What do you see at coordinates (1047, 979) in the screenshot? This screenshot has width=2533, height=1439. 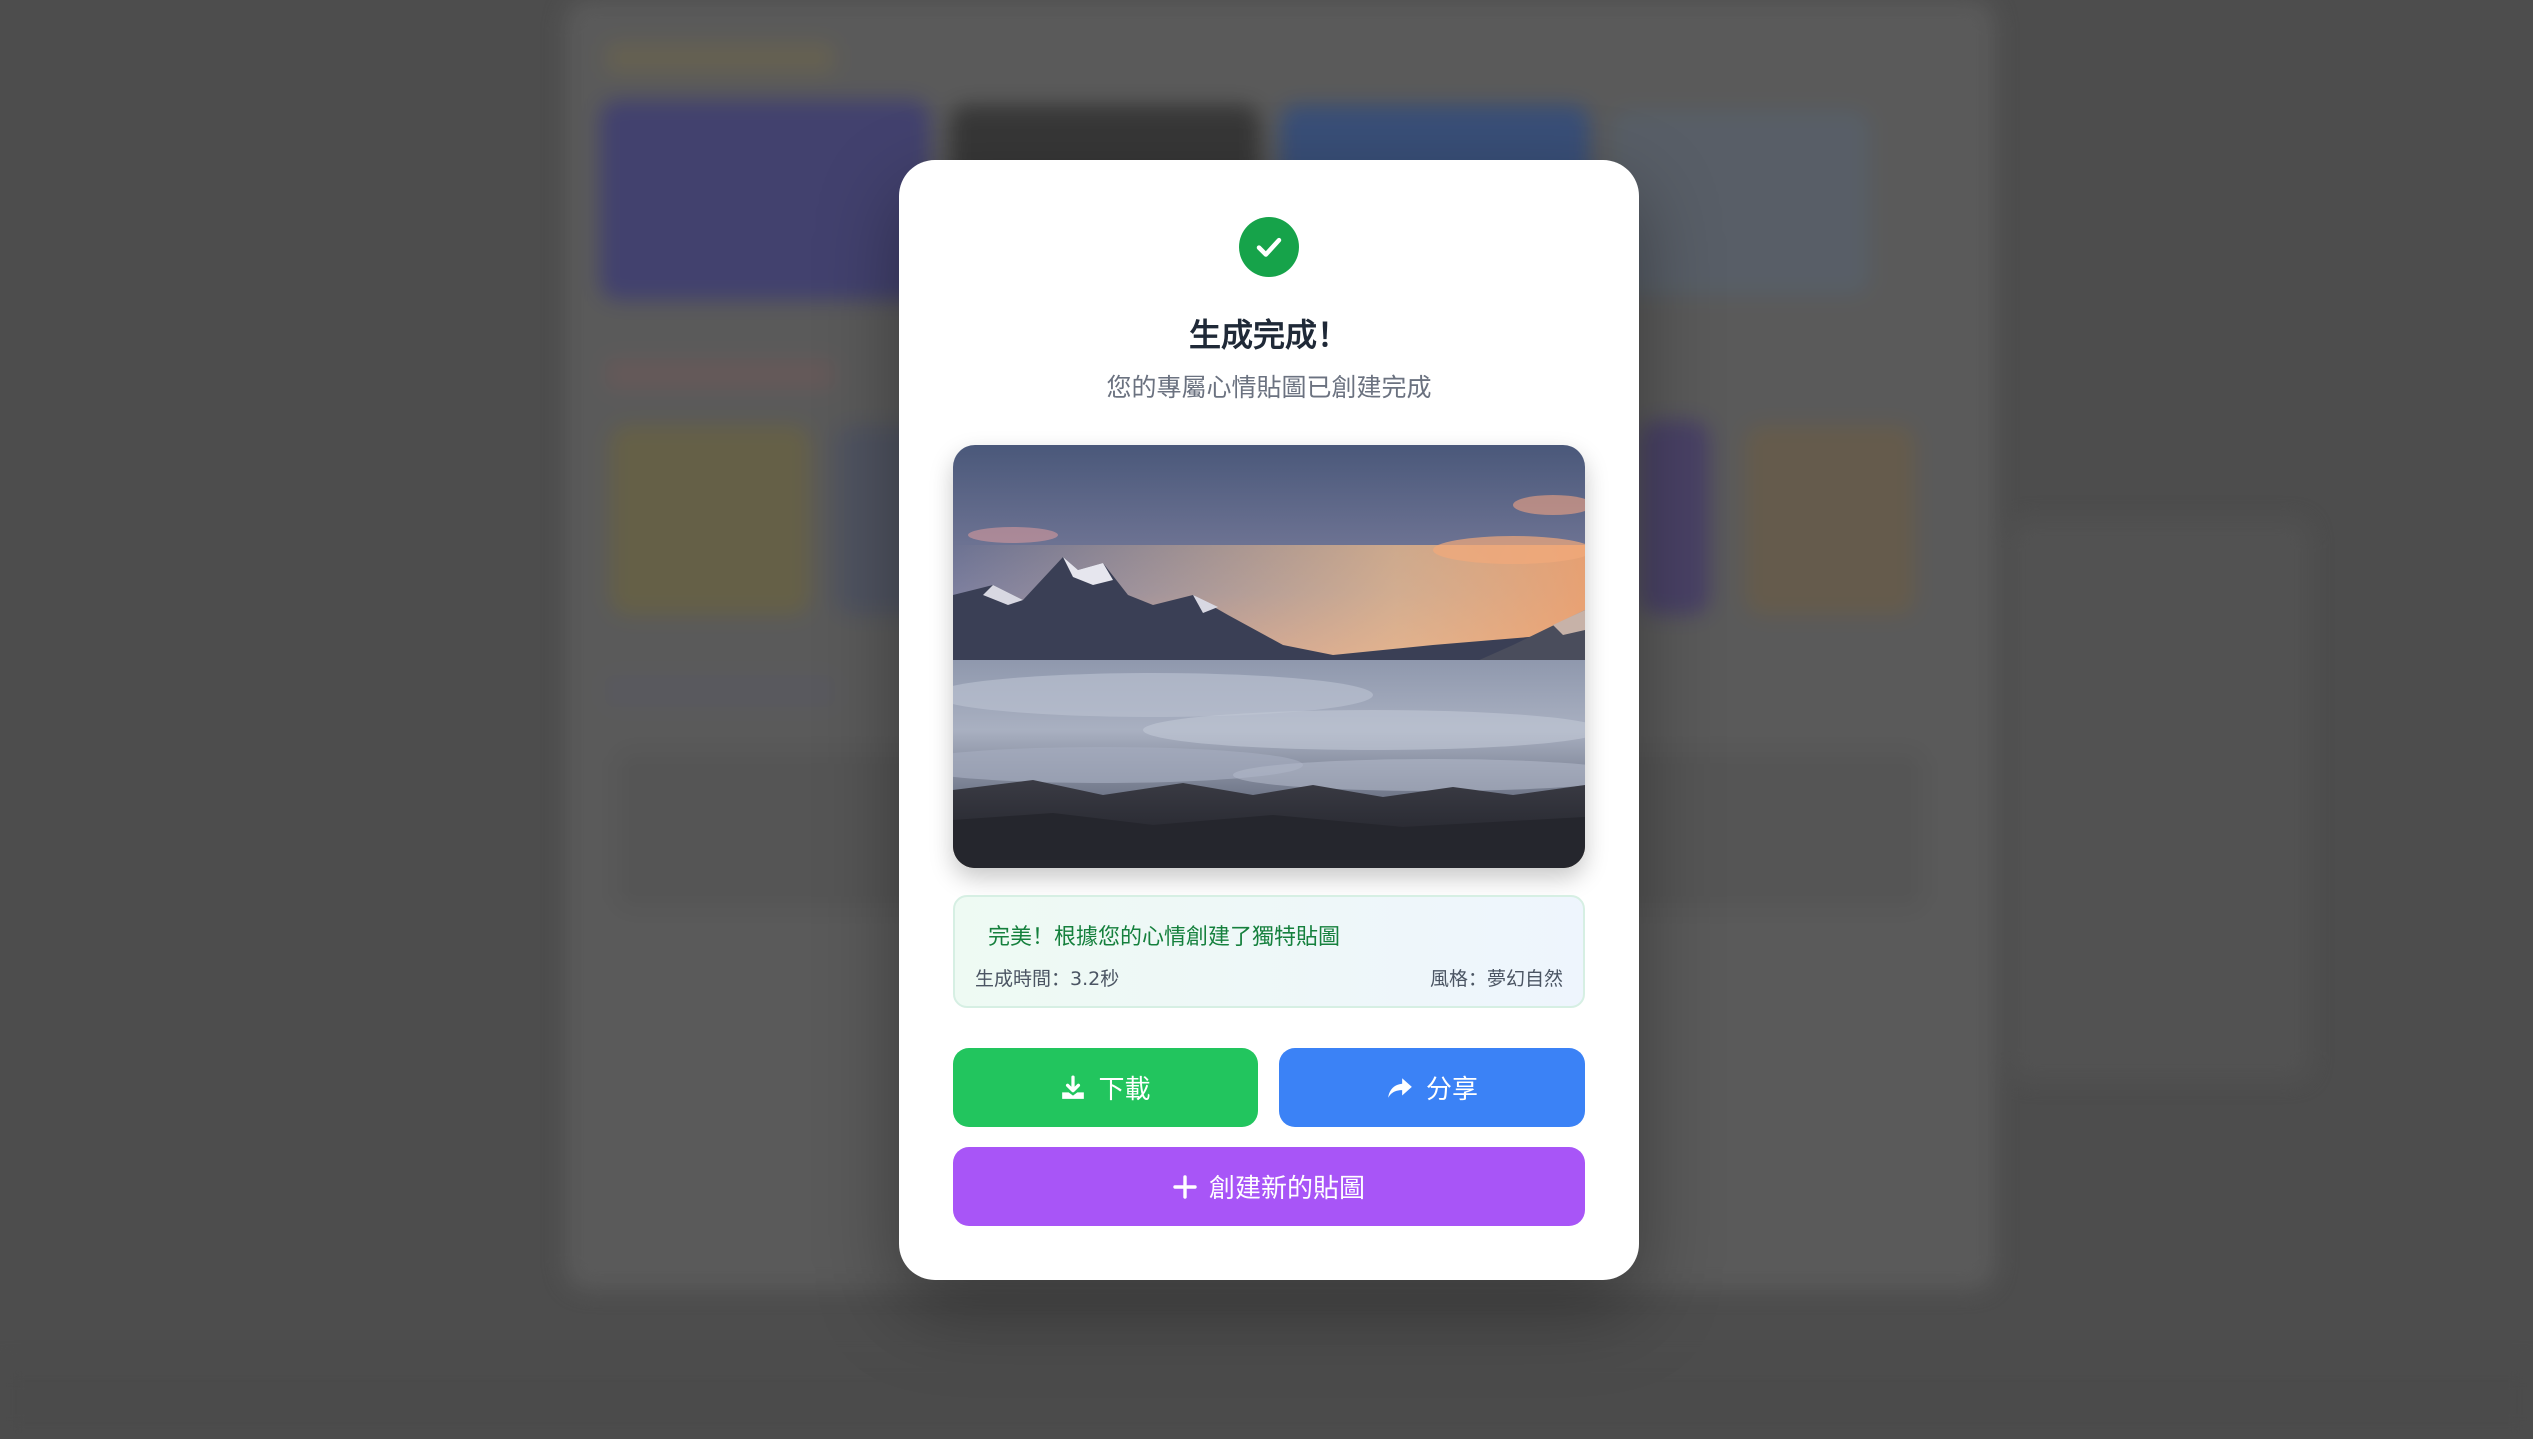 I see `generation-time: 生成時間：3.2秒` at bounding box center [1047, 979].